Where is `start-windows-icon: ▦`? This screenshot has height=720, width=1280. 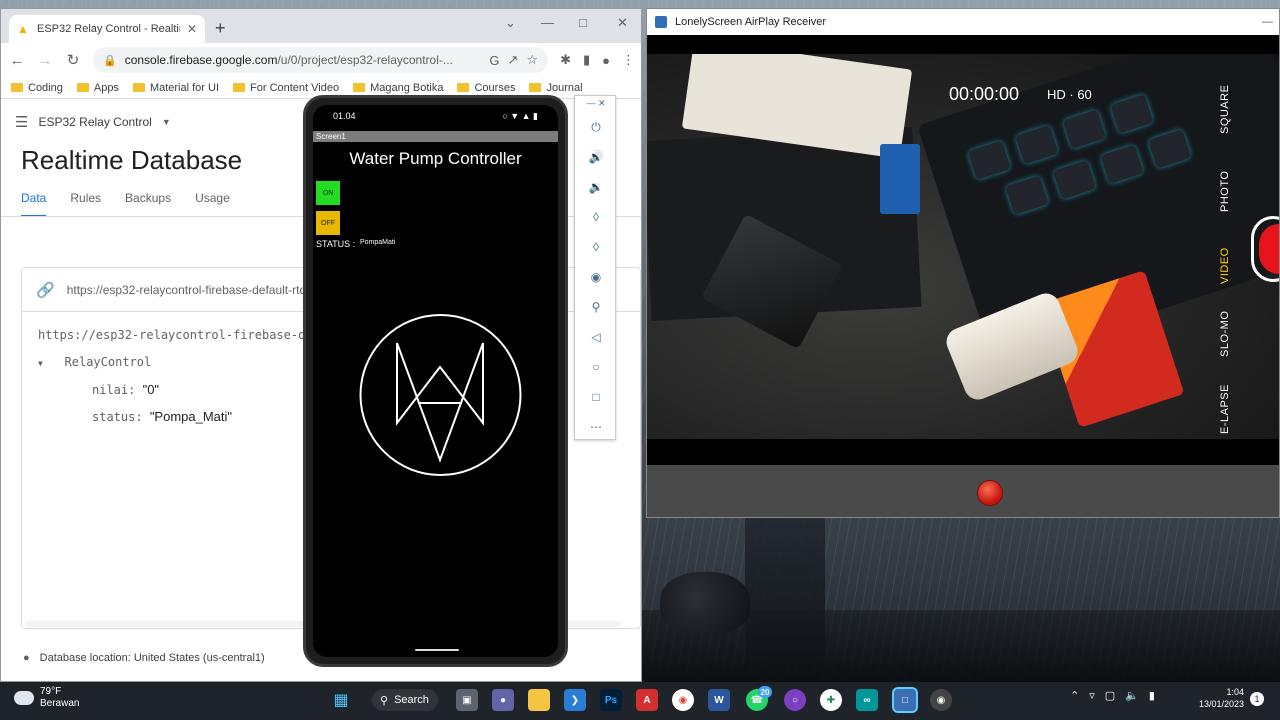 start-windows-icon: ▦ is located at coordinates (341, 700).